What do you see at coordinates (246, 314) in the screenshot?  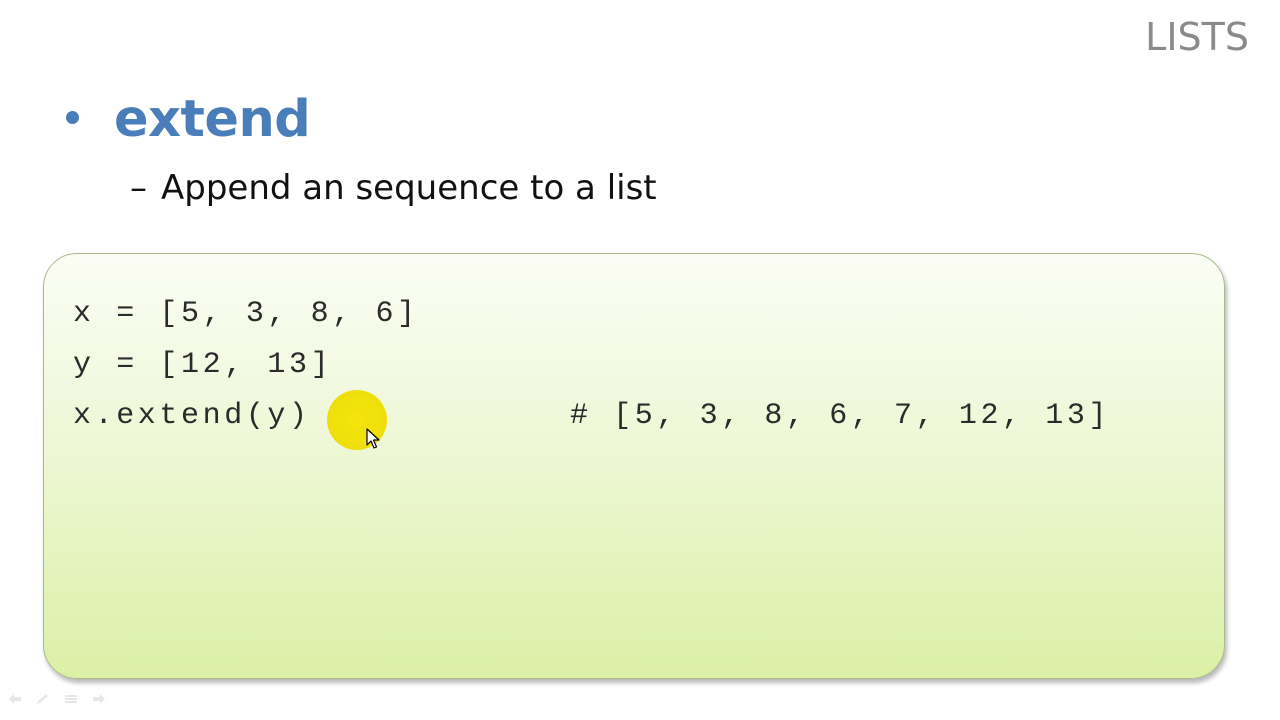 I see `code-line-1: x = [5, 3, 8, 6]` at bounding box center [246, 314].